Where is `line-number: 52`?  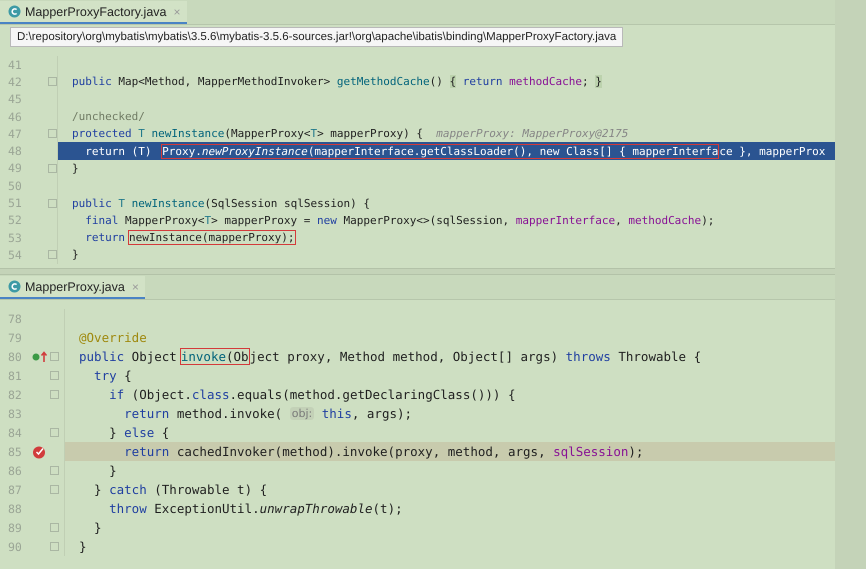 line-number: 52 is located at coordinates (15, 220).